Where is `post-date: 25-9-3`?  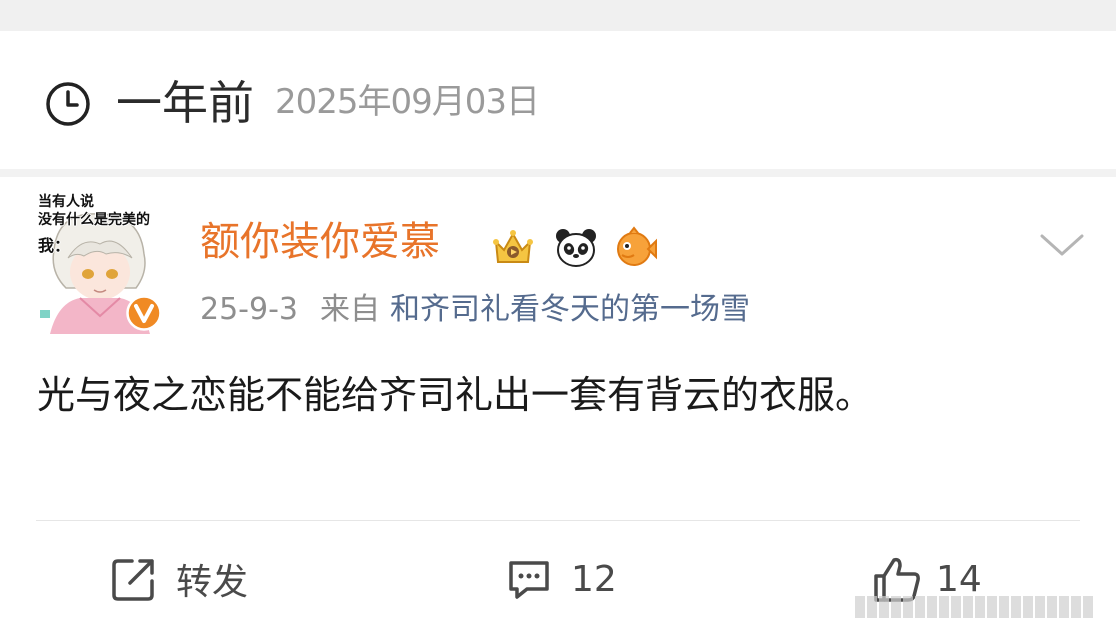
post-date: 25-9-3 is located at coordinates (249, 309).